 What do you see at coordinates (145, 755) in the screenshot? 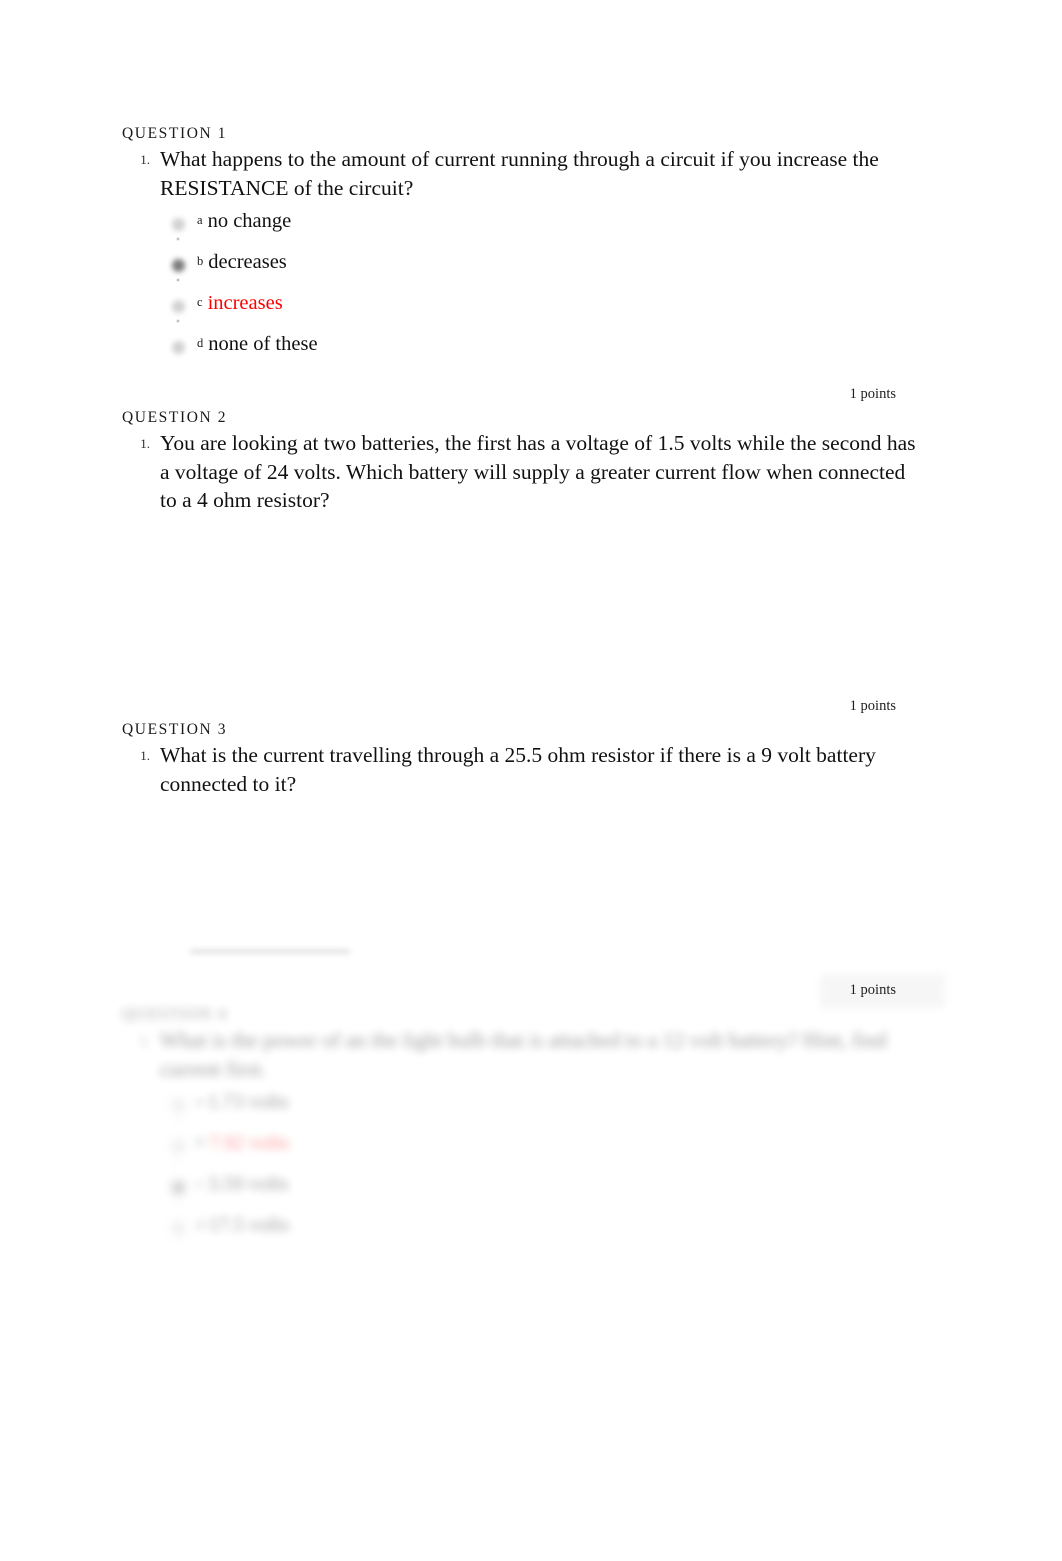
I see `question-number-3: 1.` at bounding box center [145, 755].